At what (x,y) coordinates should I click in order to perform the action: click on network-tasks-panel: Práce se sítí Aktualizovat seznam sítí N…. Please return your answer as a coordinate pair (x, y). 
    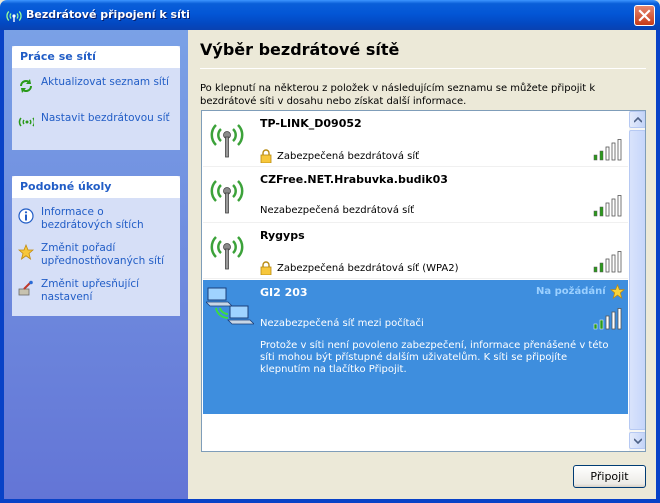
    Looking at the image, I should click on (96, 98).